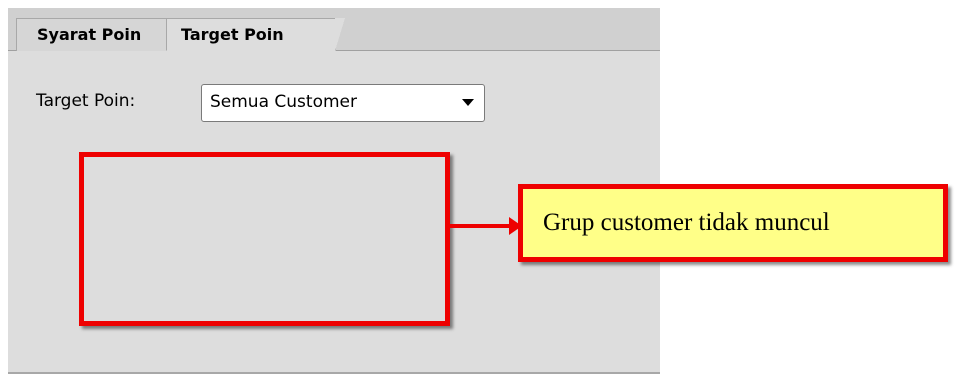 This screenshot has height=375, width=956. Describe the element at coordinates (89, 34) in the screenshot. I see `tab-syarat-poin-label: Syarat Poin` at that location.